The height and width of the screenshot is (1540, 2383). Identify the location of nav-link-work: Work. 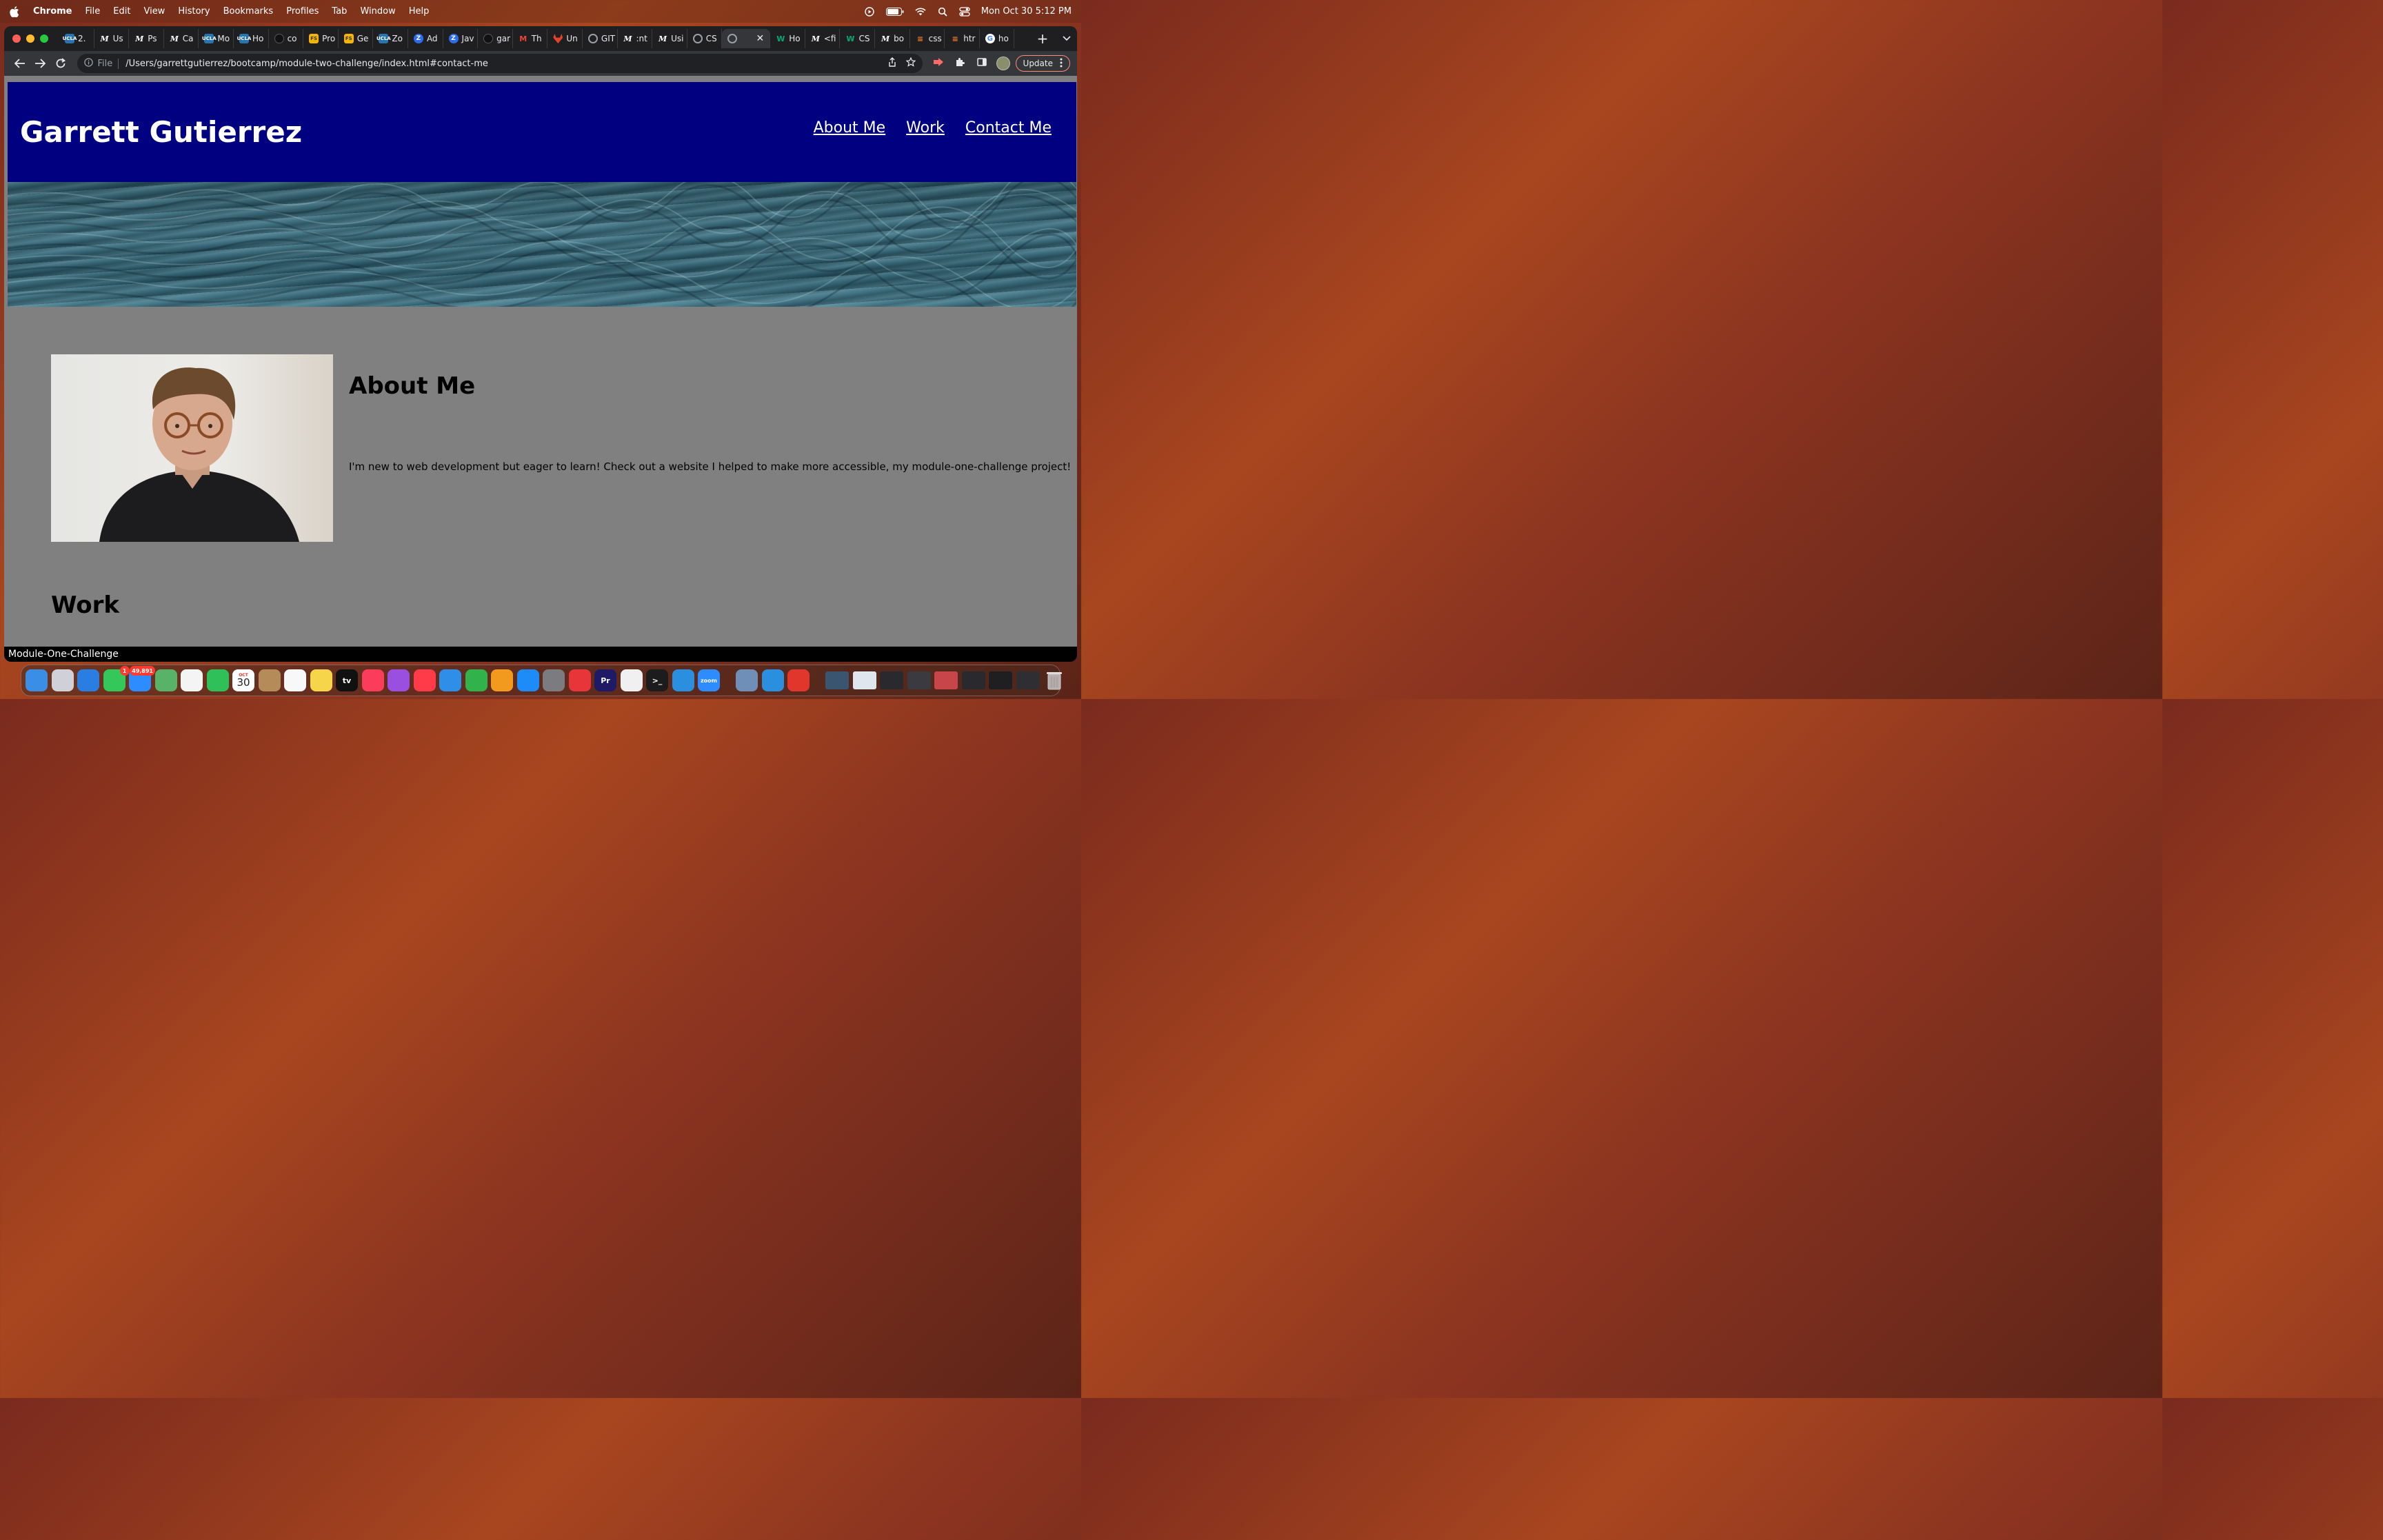
(925, 128).